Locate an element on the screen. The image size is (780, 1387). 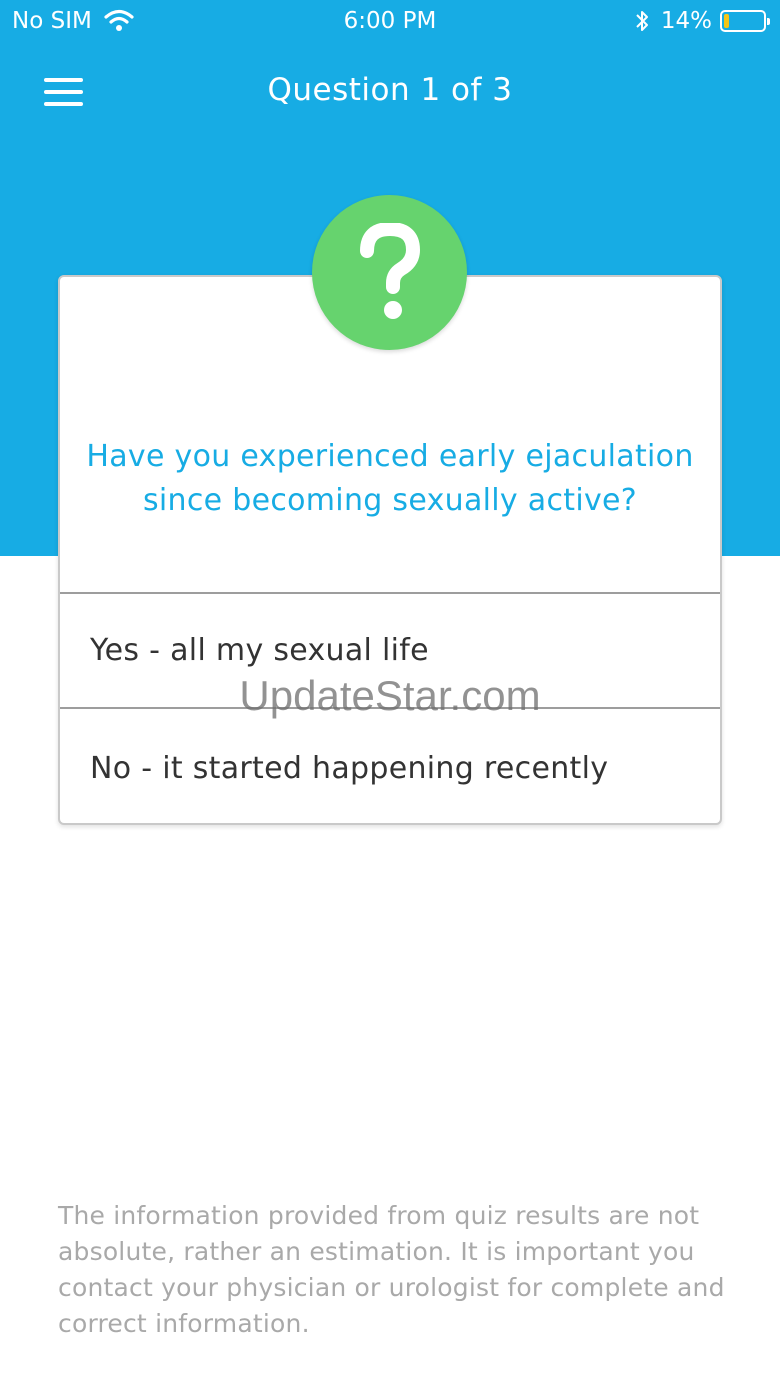
watermark: UpdateStar.com is located at coordinates (390, 695).